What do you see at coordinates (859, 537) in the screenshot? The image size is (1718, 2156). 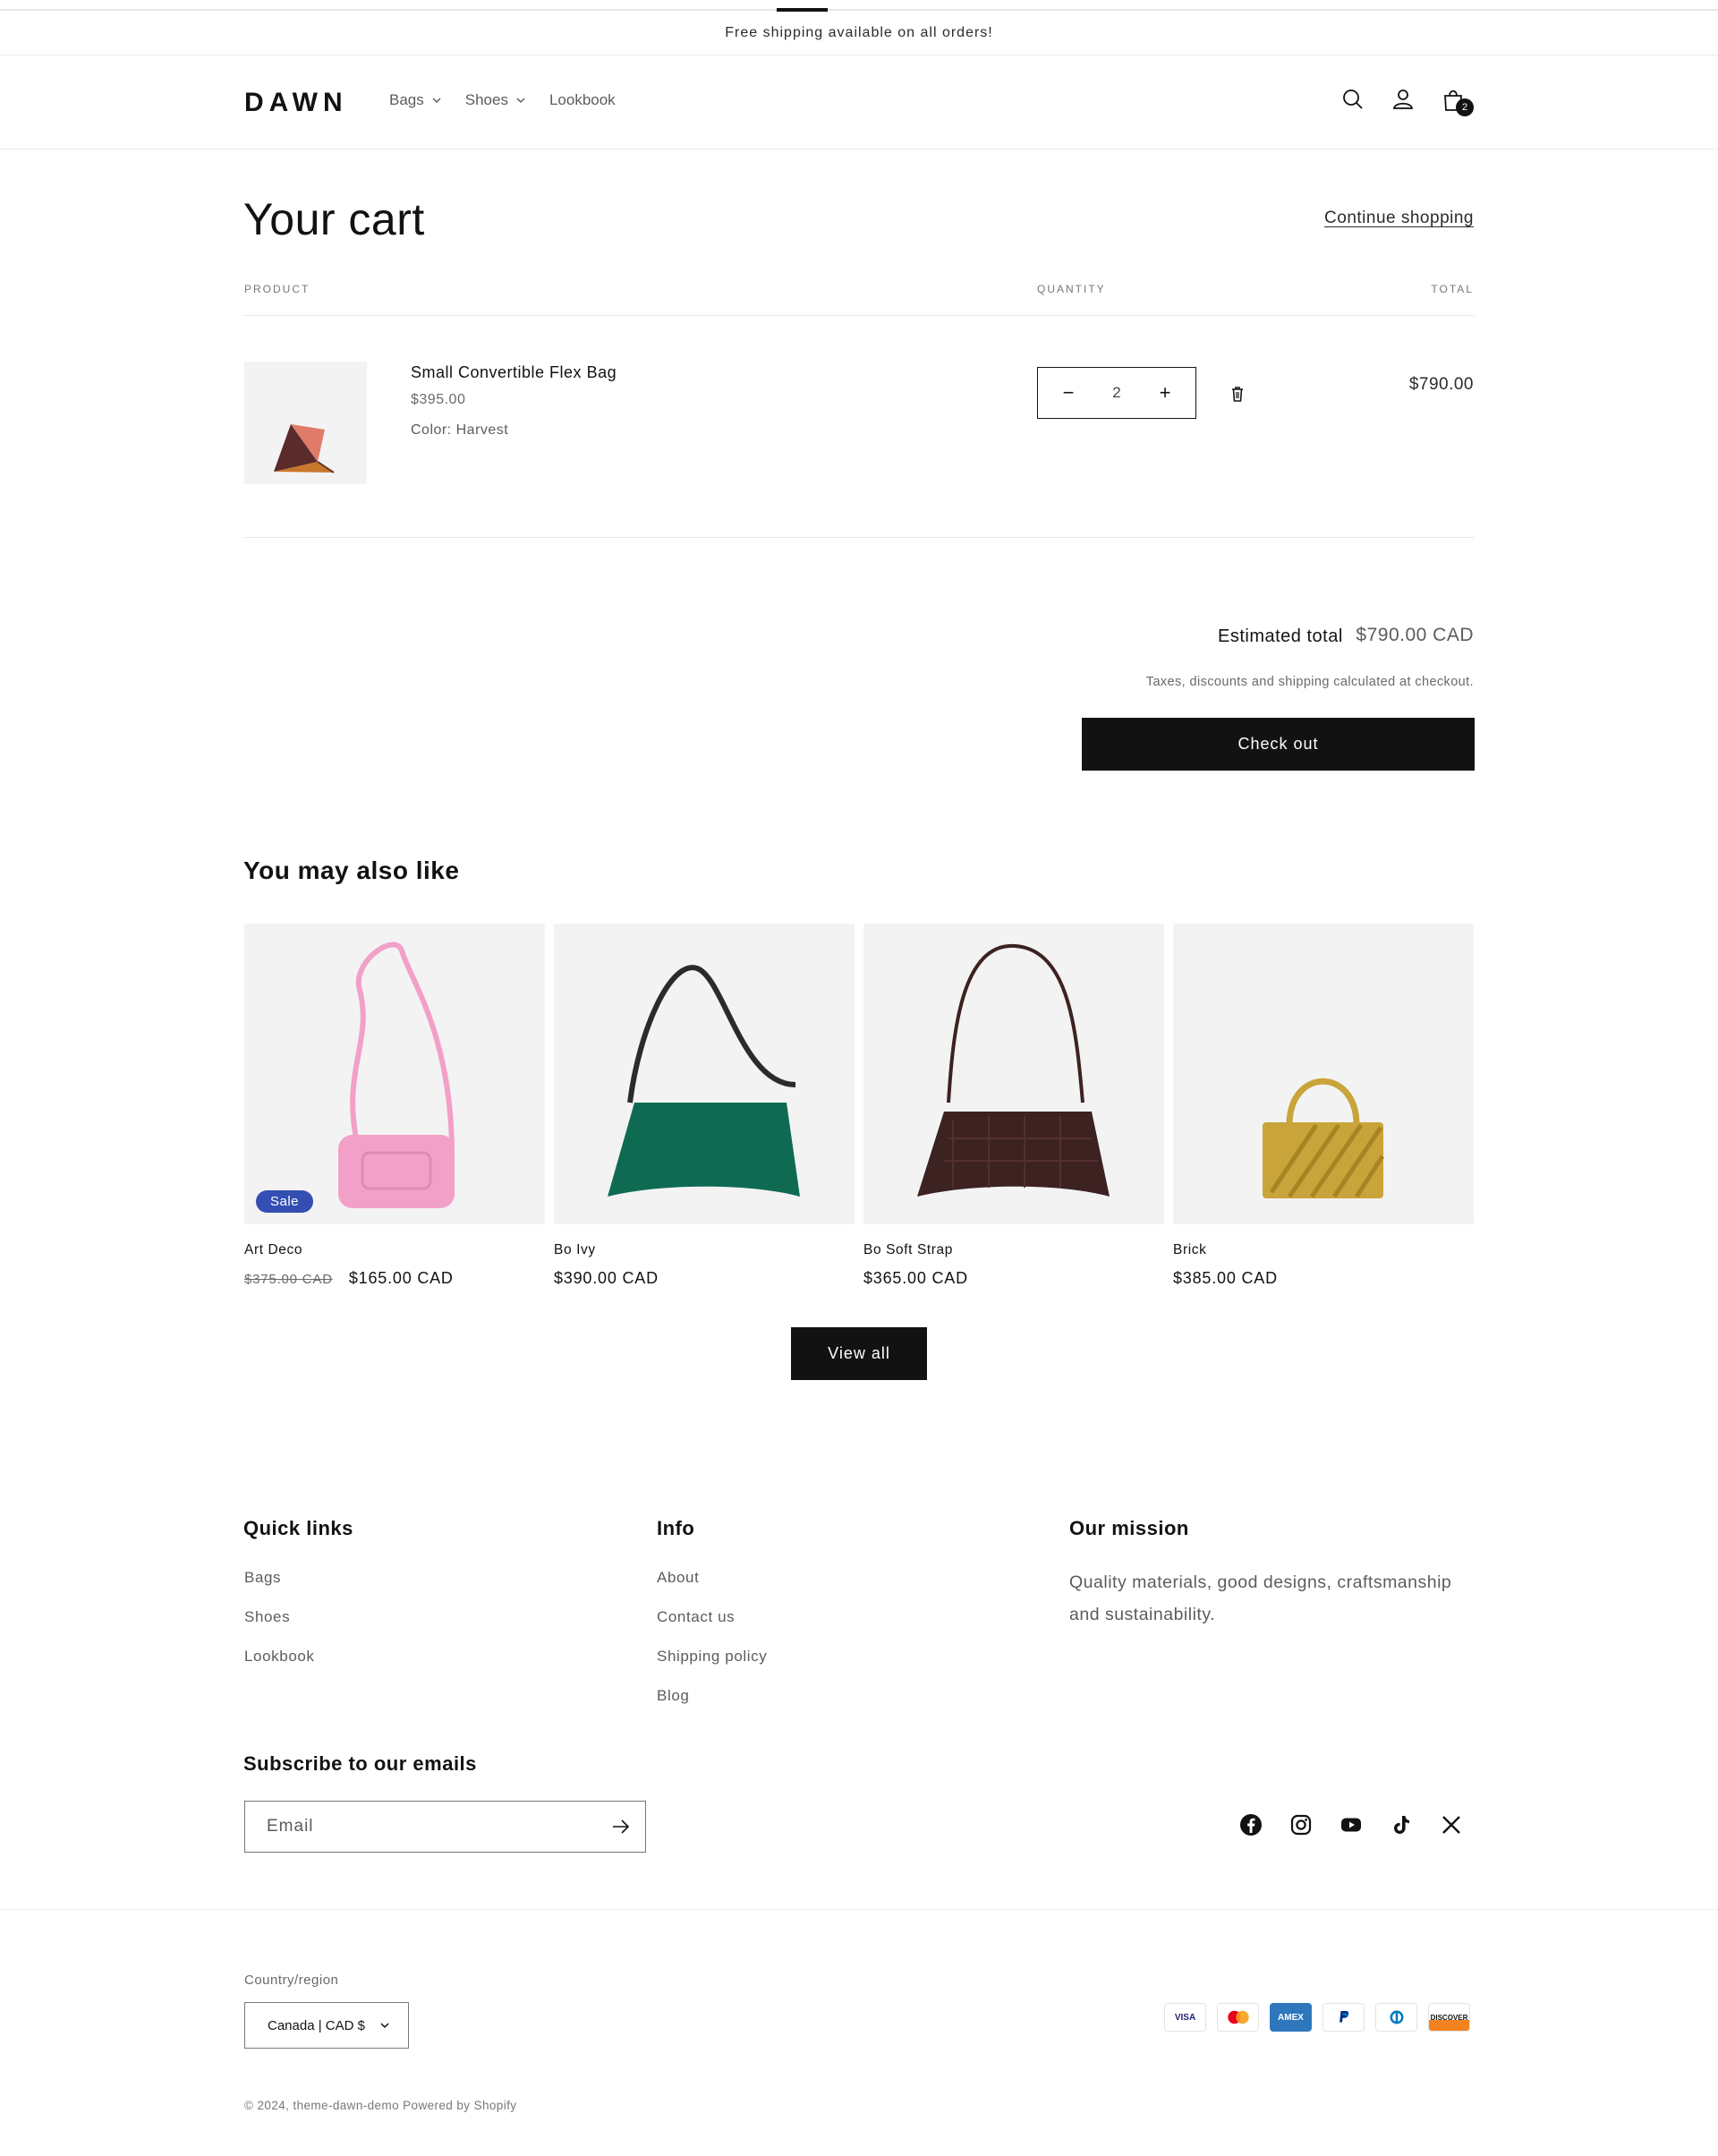 I see `cart-items-divider` at bounding box center [859, 537].